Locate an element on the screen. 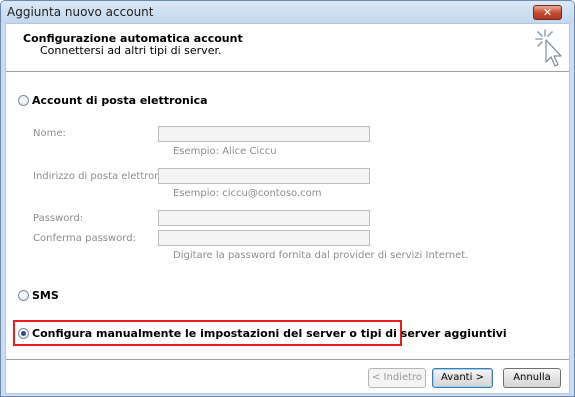 The image size is (575, 397). email-account-option: Account di posta elettronica is located at coordinates (113, 100).